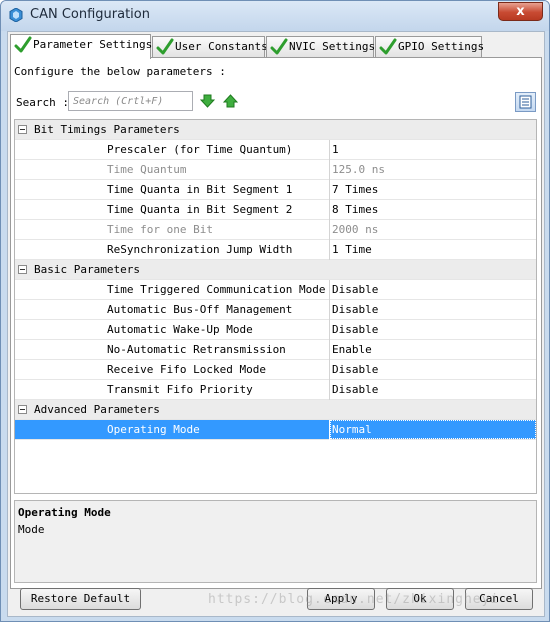  I want to click on property-value: 8 Times, so click(355, 209).